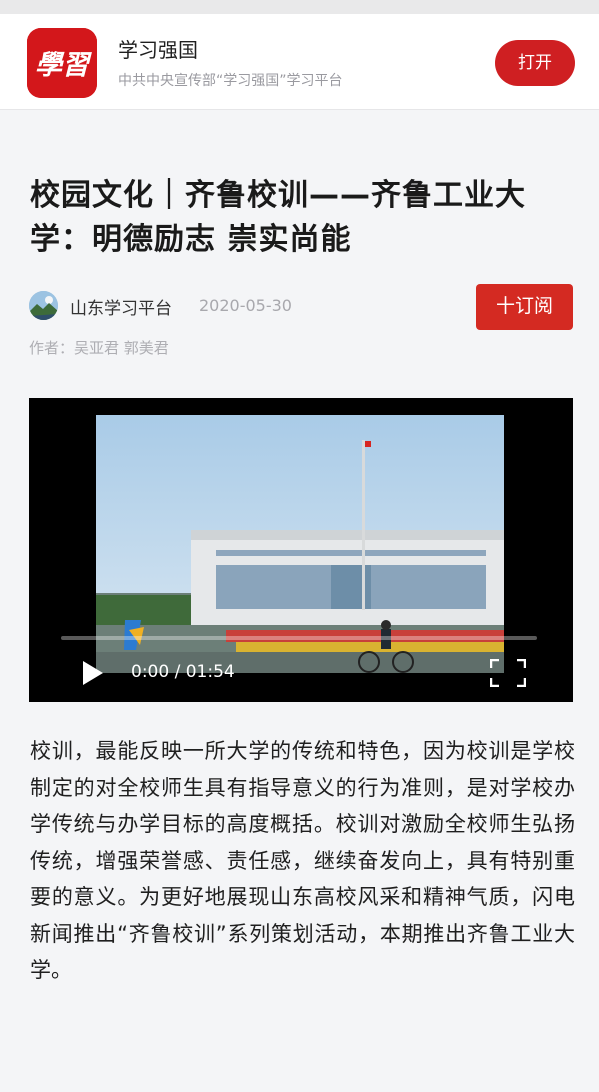 The image size is (599, 1092). What do you see at coordinates (93, 673) in the screenshot?
I see `play-icon` at bounding box center [93, 673].